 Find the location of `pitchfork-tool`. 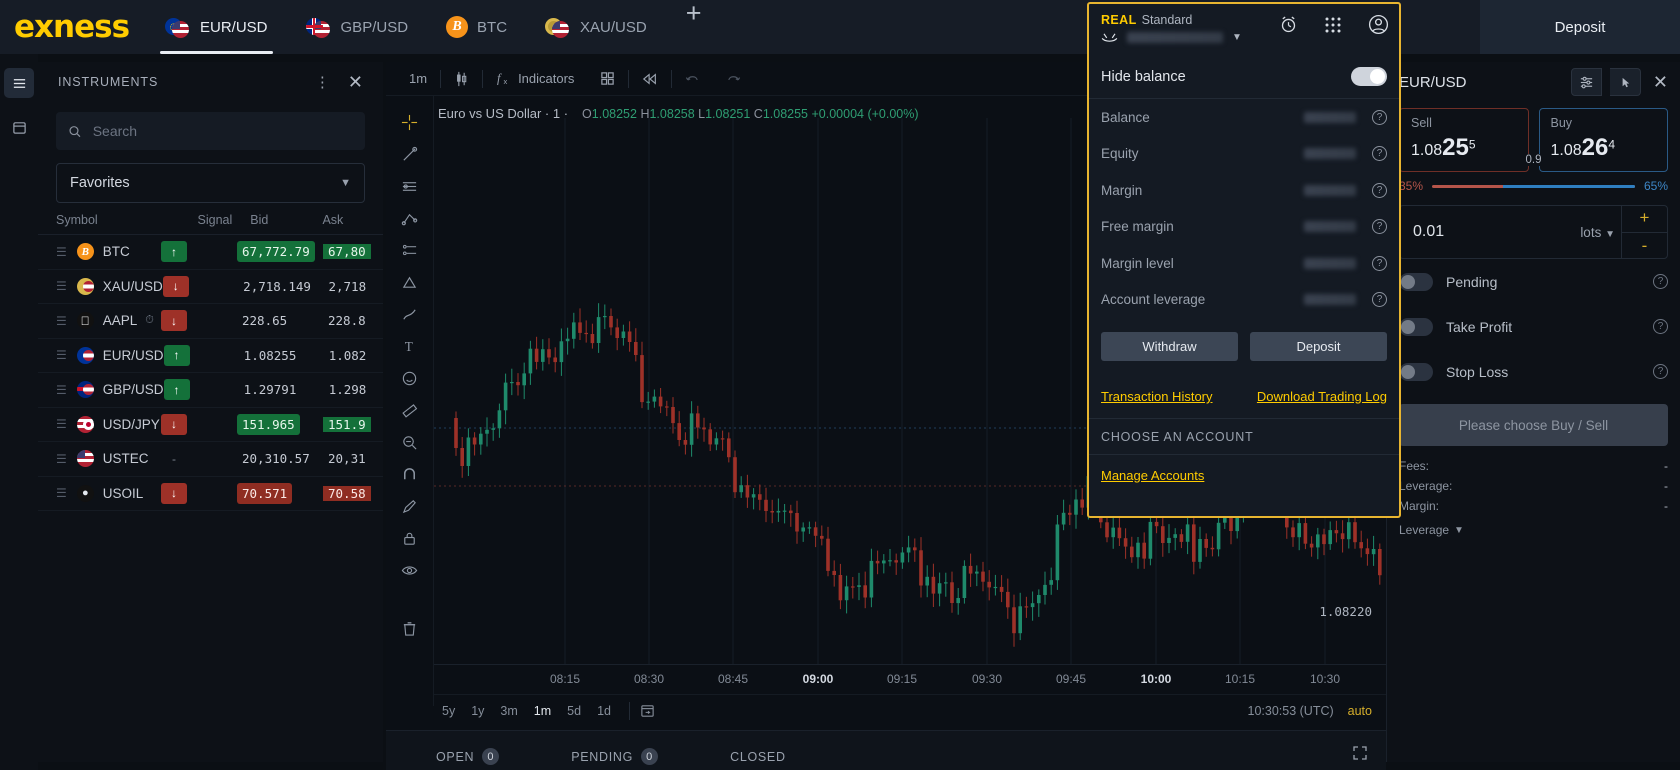

pitchfork-tool is located at coordinates (410, 218).